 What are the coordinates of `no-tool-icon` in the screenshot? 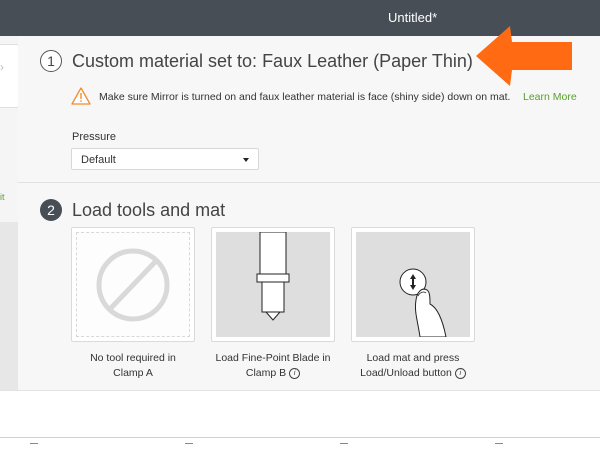 It's located at (133, 285).